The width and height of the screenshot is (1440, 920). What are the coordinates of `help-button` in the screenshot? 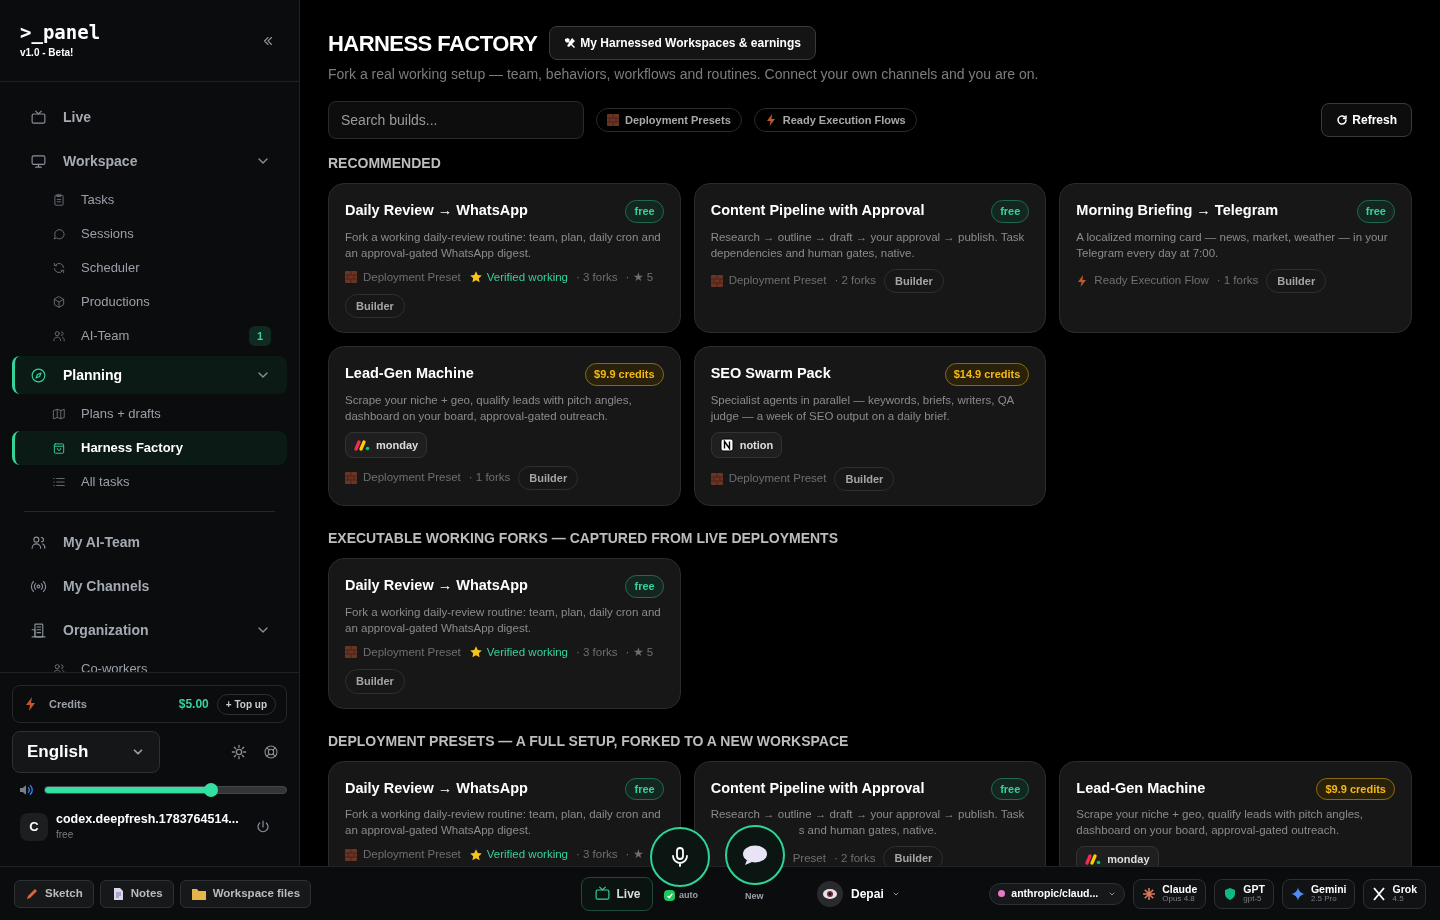 It's located at (271, 752).